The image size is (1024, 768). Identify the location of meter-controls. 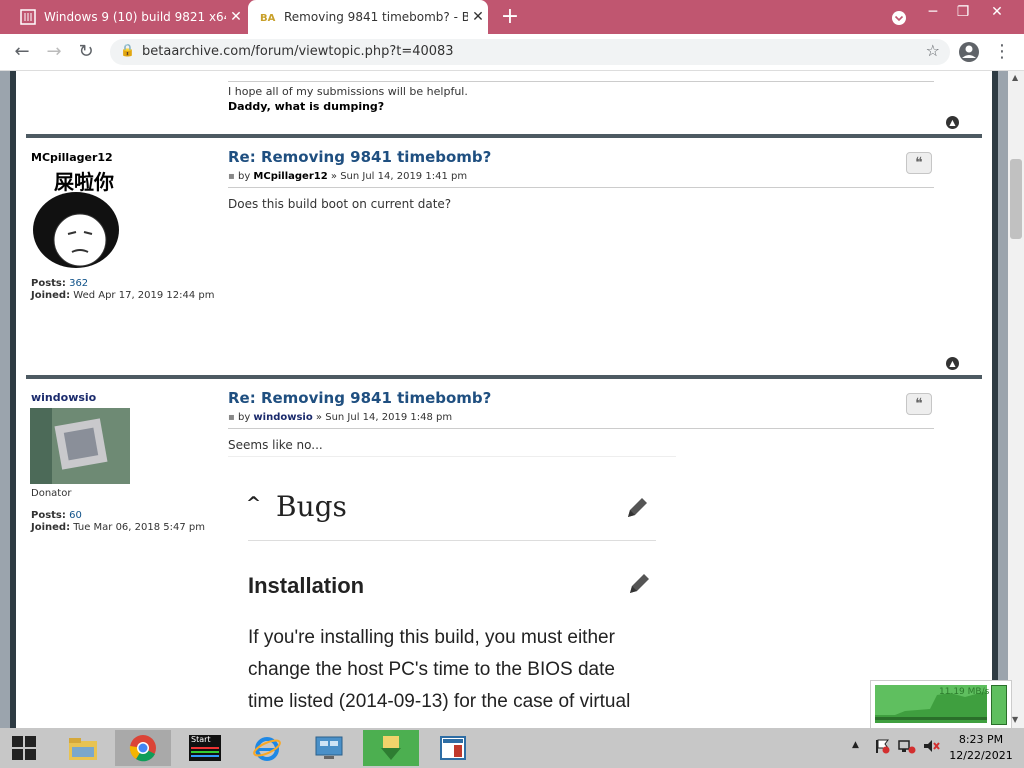
(999, 705).